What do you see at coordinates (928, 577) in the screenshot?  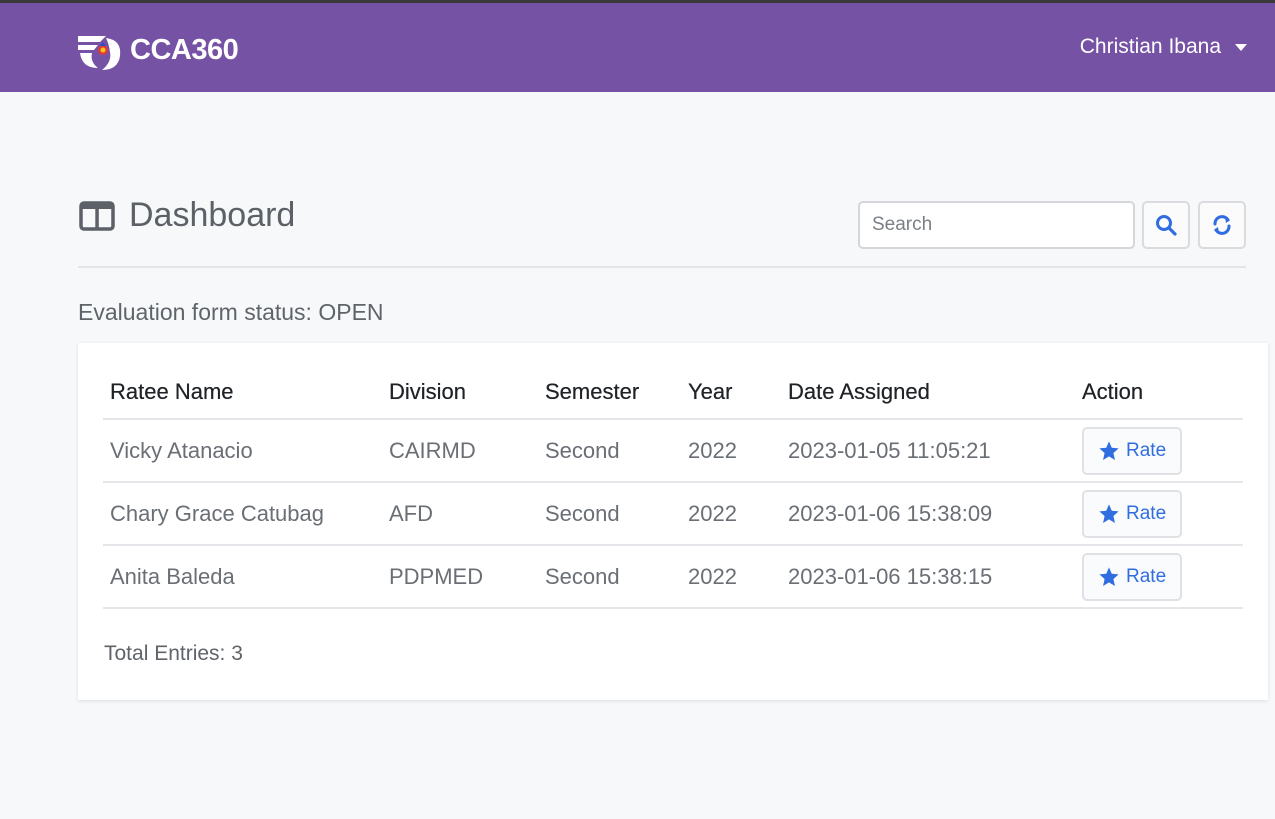 I see `date-assigned: 2023-01-06 15:38:15` at bounding box center [928, 577].